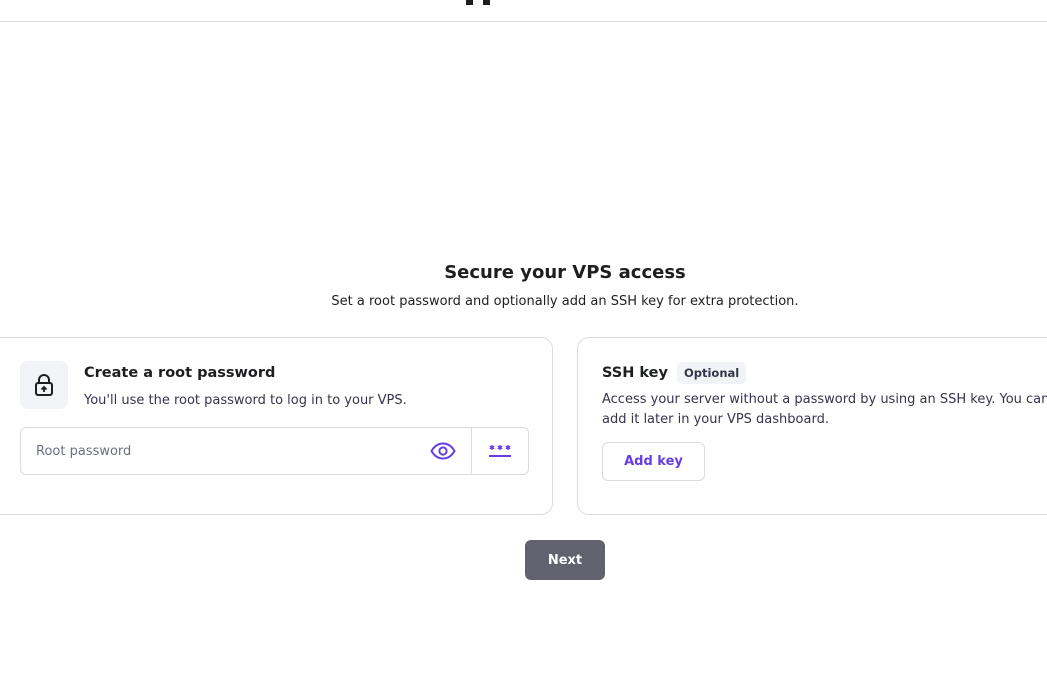 The height and width of the screenshot is (675, 1047). Describe the element at coordinates (711, 373) in the screenshot. I see `optional-badge: Optional` at that location.